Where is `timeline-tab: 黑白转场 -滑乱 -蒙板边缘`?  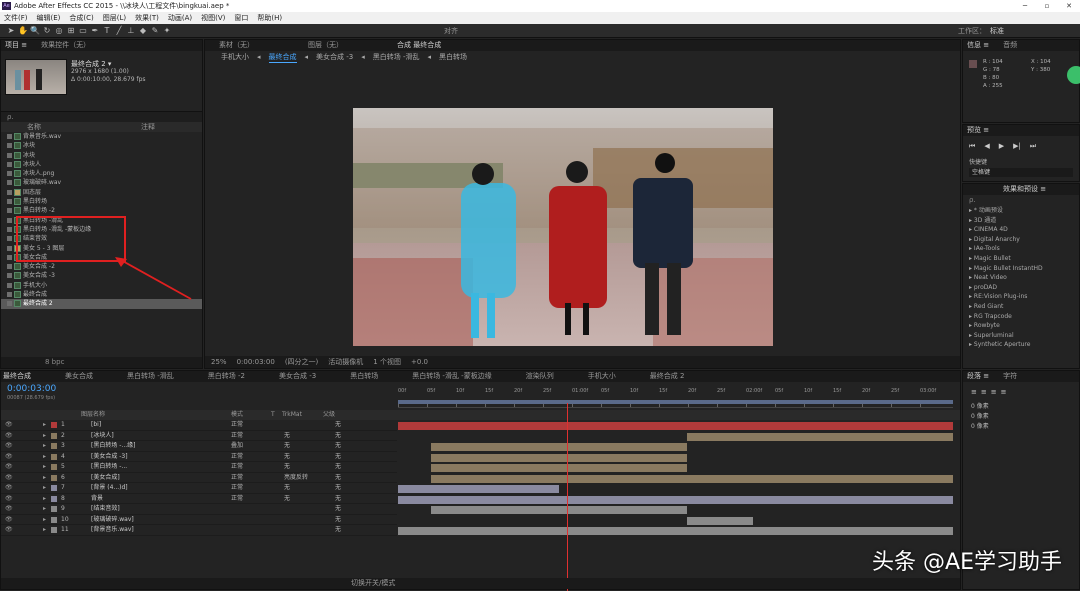
timeline-tab: 黑白转场 -滑乱 -蒙板边缘 is located at coordinates (452, 376).